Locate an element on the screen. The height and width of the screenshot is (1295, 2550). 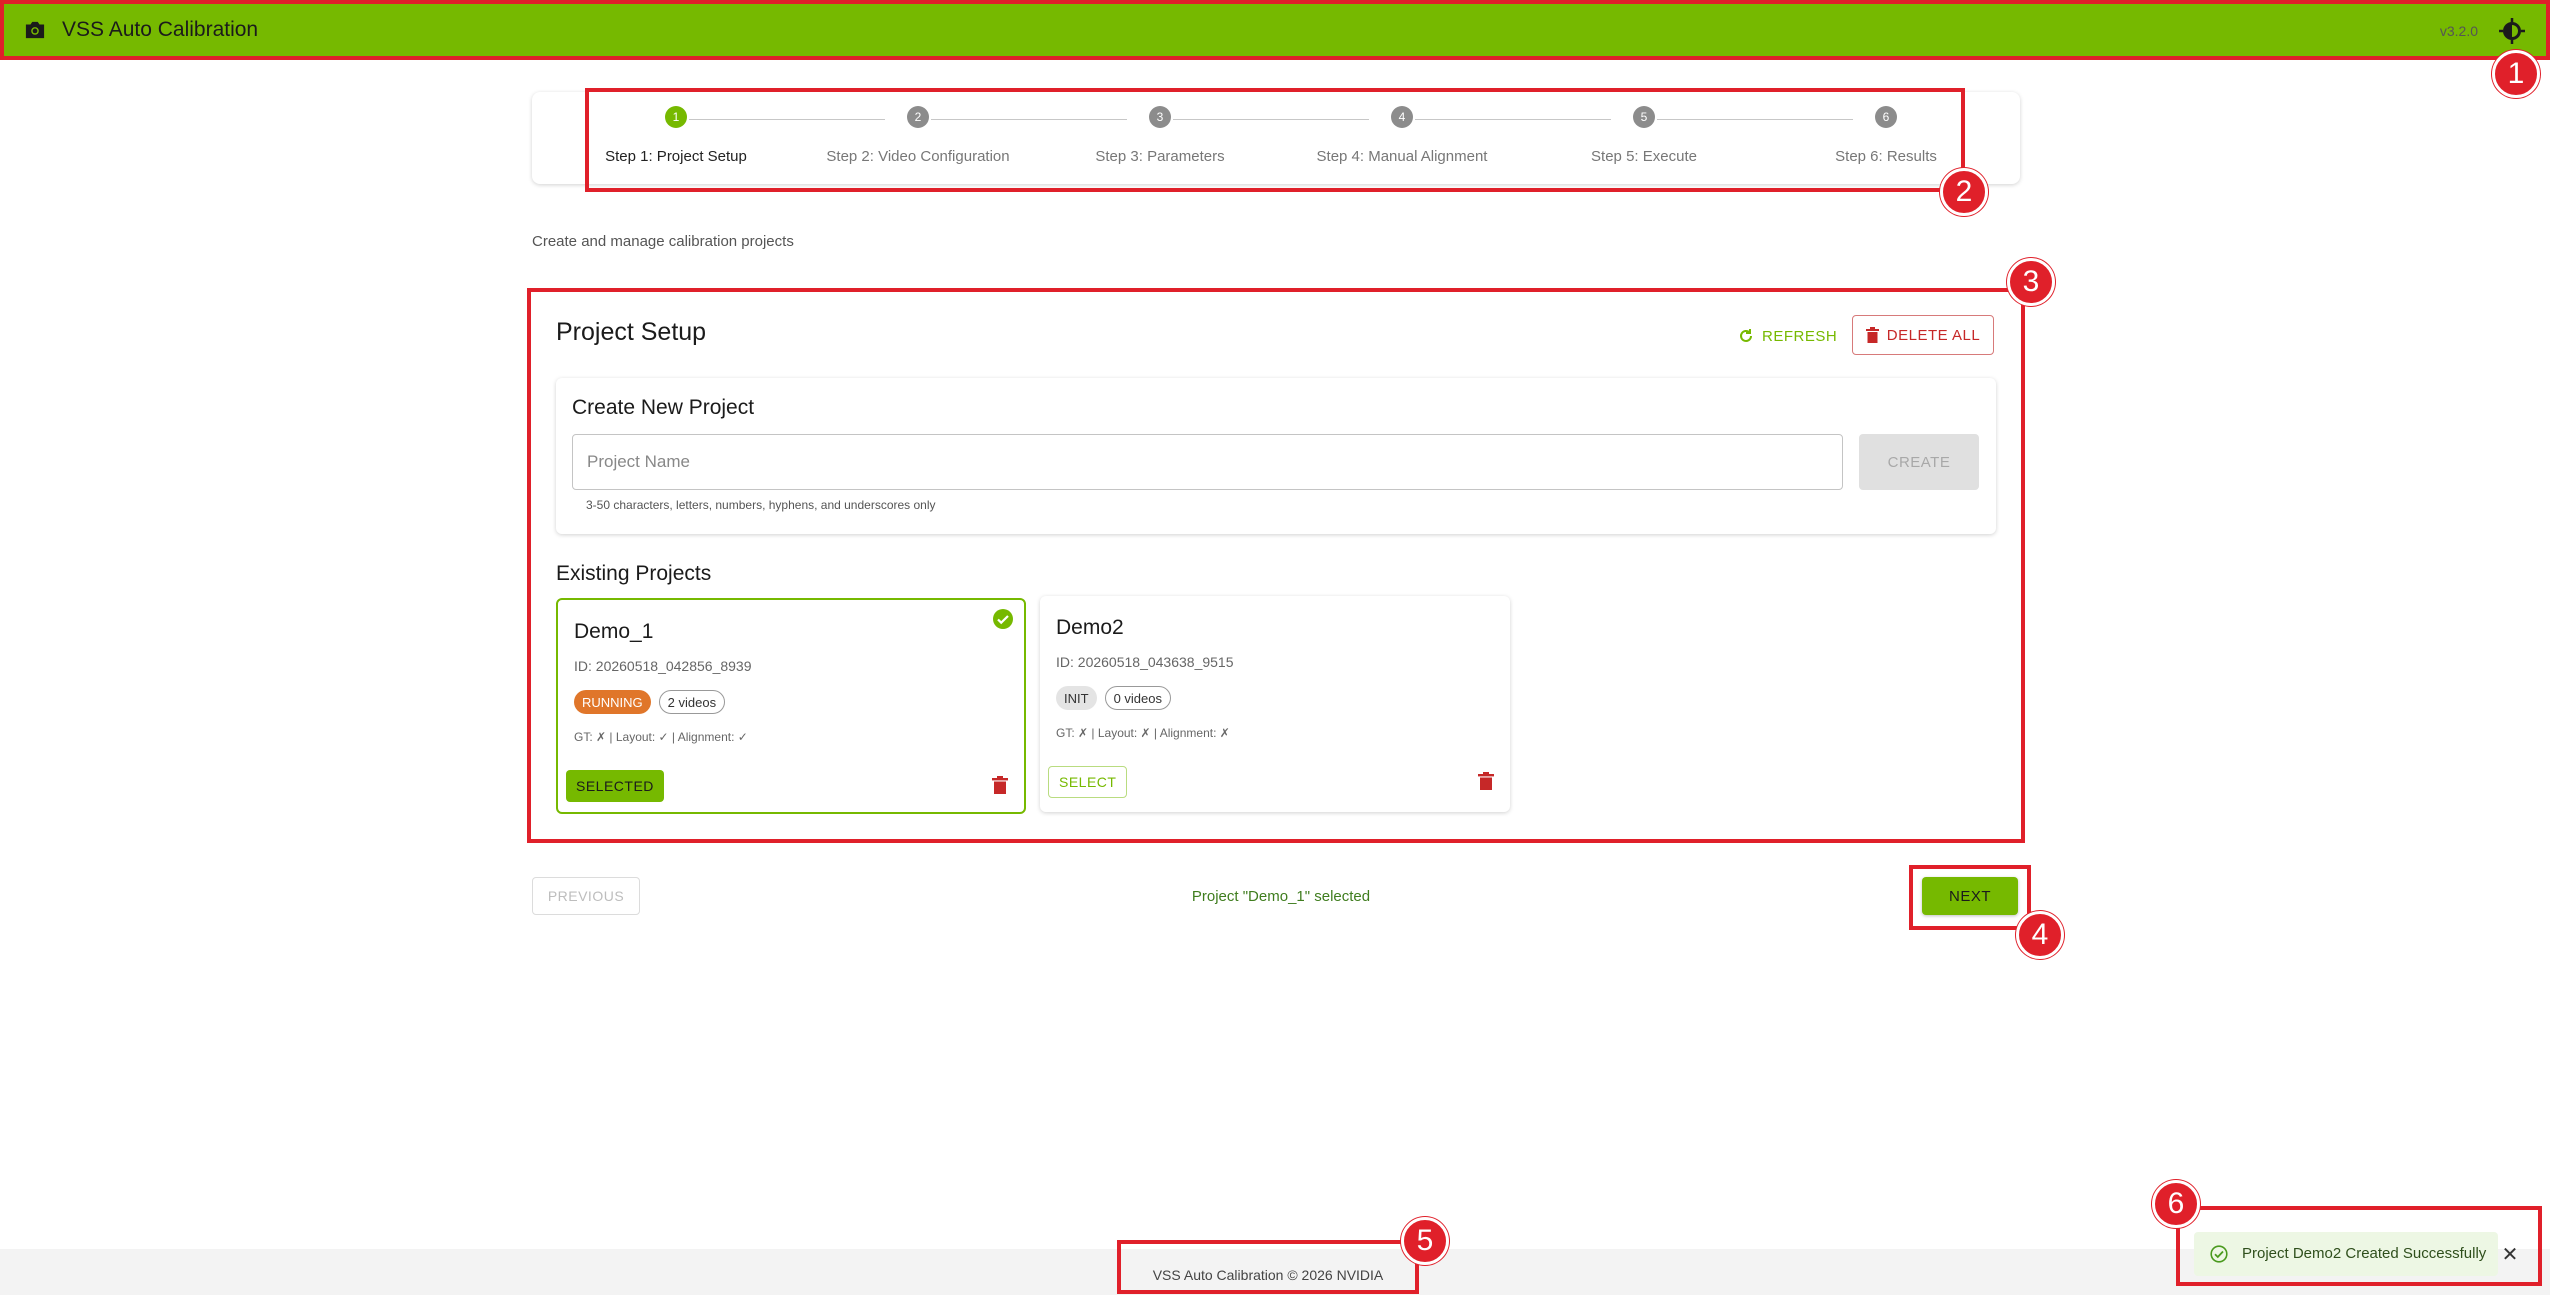
selection-status: Project "Demo_1" selected is located at coordinates (1281, 896).